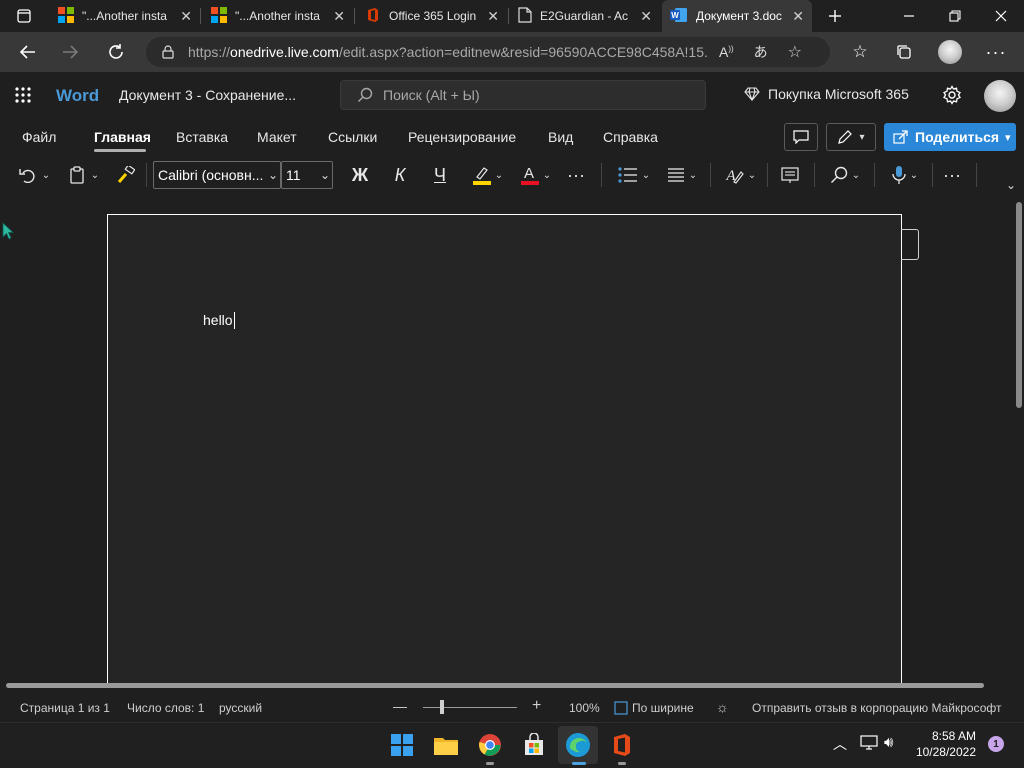 This screenshot has width=1024, height=768. Describe the element at coordinates (654, 708) in the screenshot. I see `fit-width-button: По ширине` at that location.